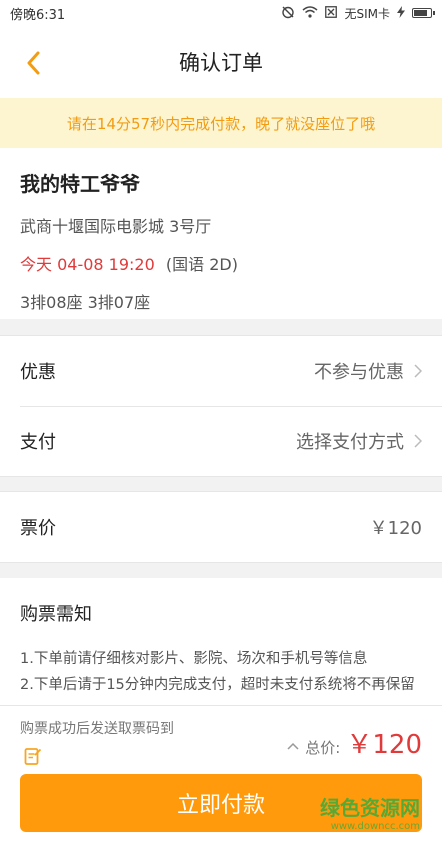  Describe the element at coordinates (395, 528) in the screenshot. I see `ticket-price-value: ￥120` at that location.